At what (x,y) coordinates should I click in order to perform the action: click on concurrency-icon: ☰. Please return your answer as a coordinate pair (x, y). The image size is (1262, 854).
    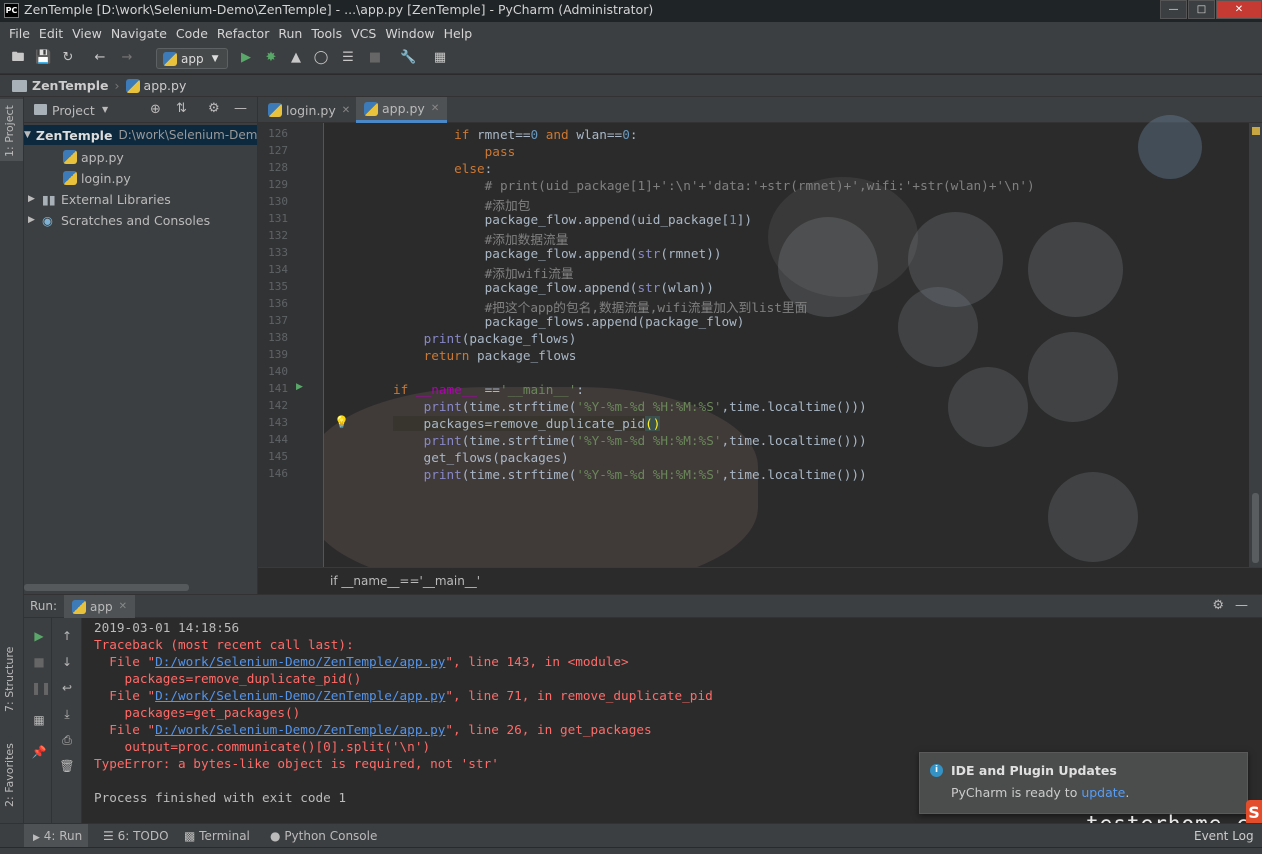
    Looking at the image, I should click on (348, 58).